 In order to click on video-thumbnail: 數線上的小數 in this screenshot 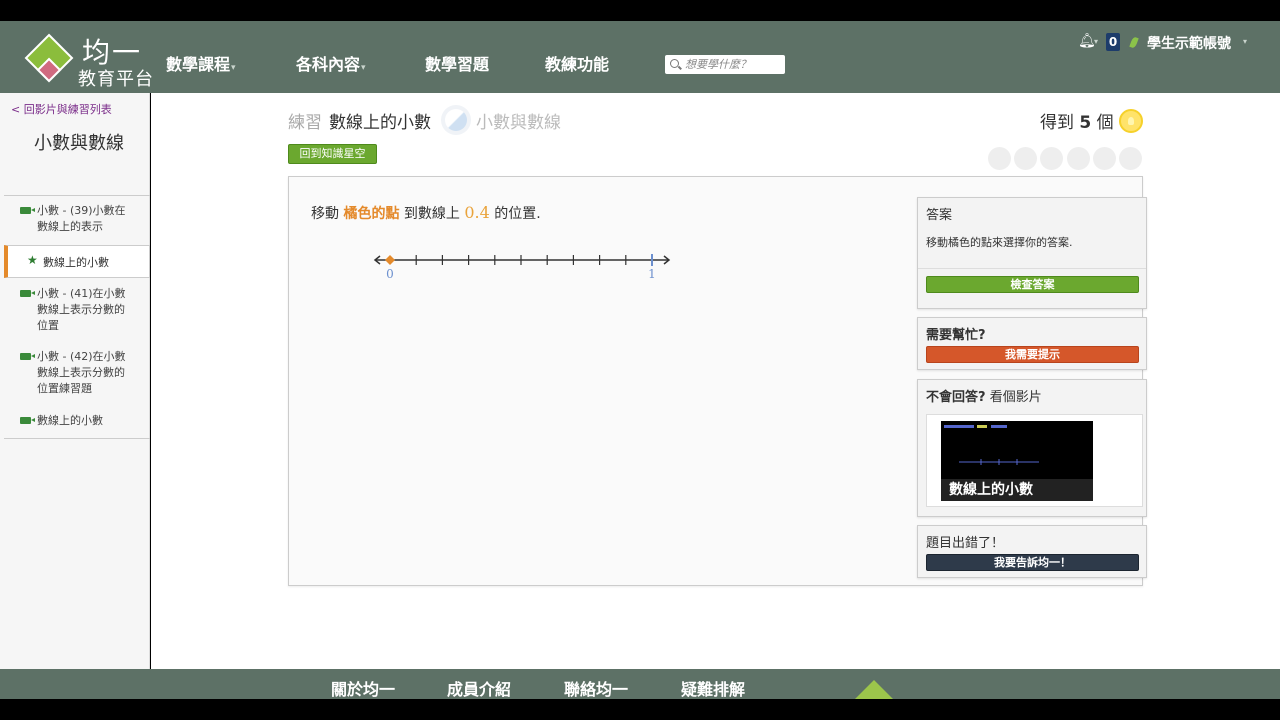, I will do `click(1017, 461)`.